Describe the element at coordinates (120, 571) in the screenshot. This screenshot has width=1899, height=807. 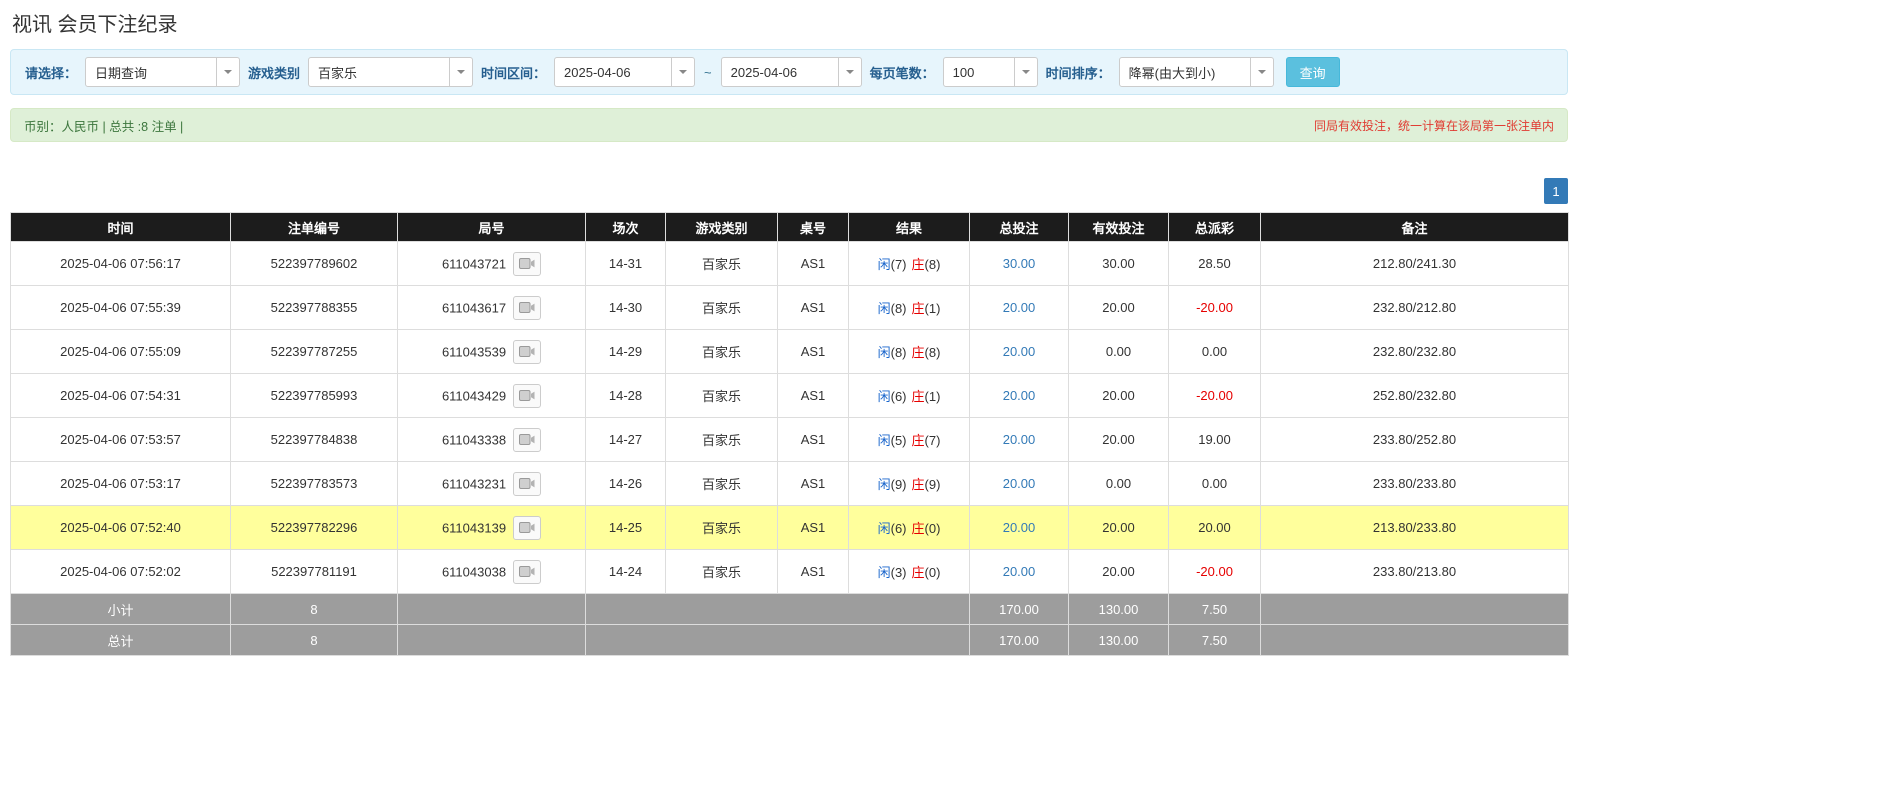
I see `time-cell: 2025-04-06 07:52:02` at that location.